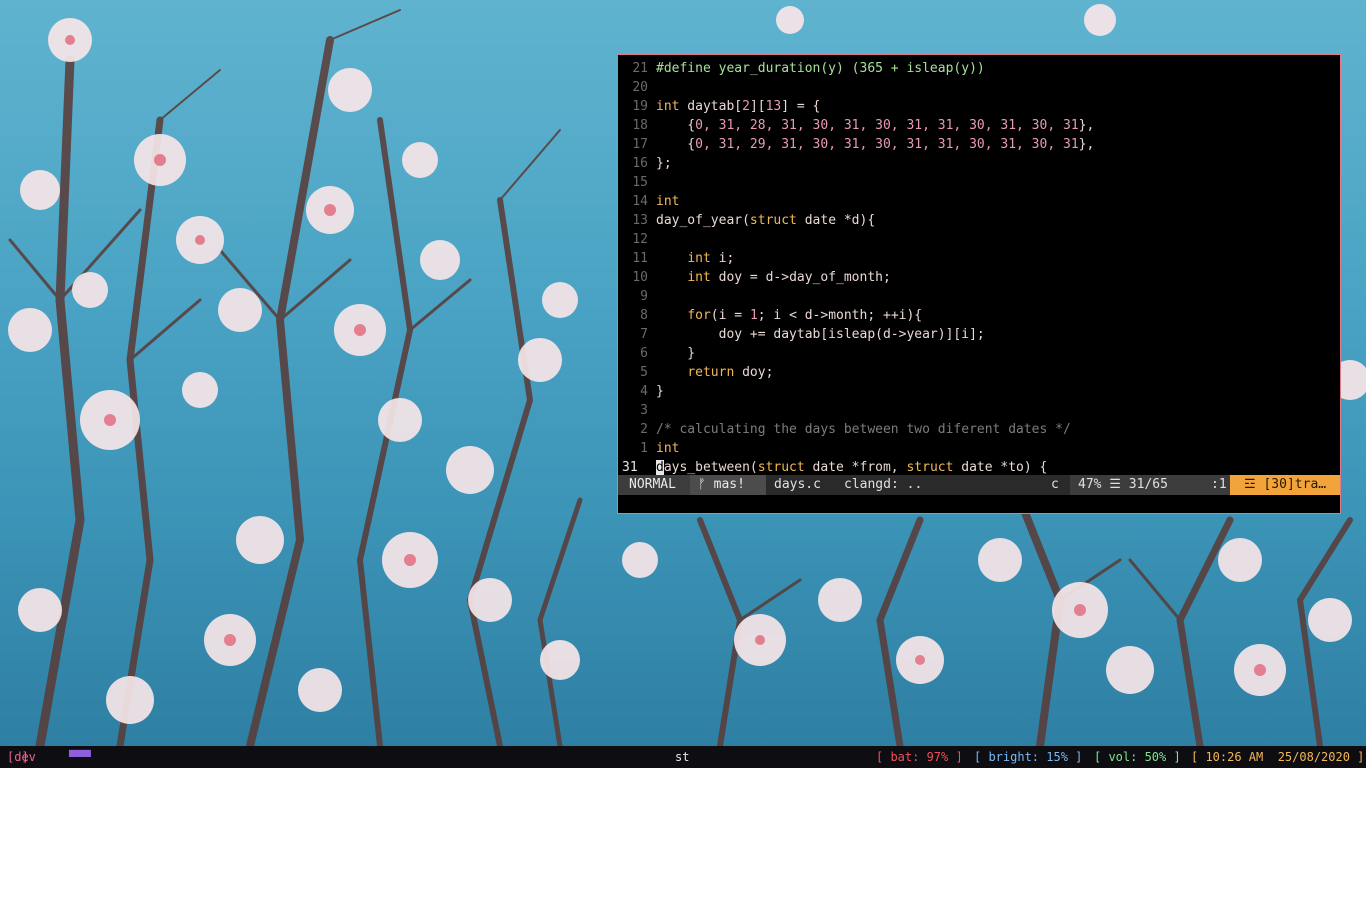 Image resolution: width=1366 pixels, height=922 pixels. Describe the element at coordinates (1278, 757) in the screenshot. I see `datetime-status: [ 10:26 AM 25/08/2020 ]` at that location.